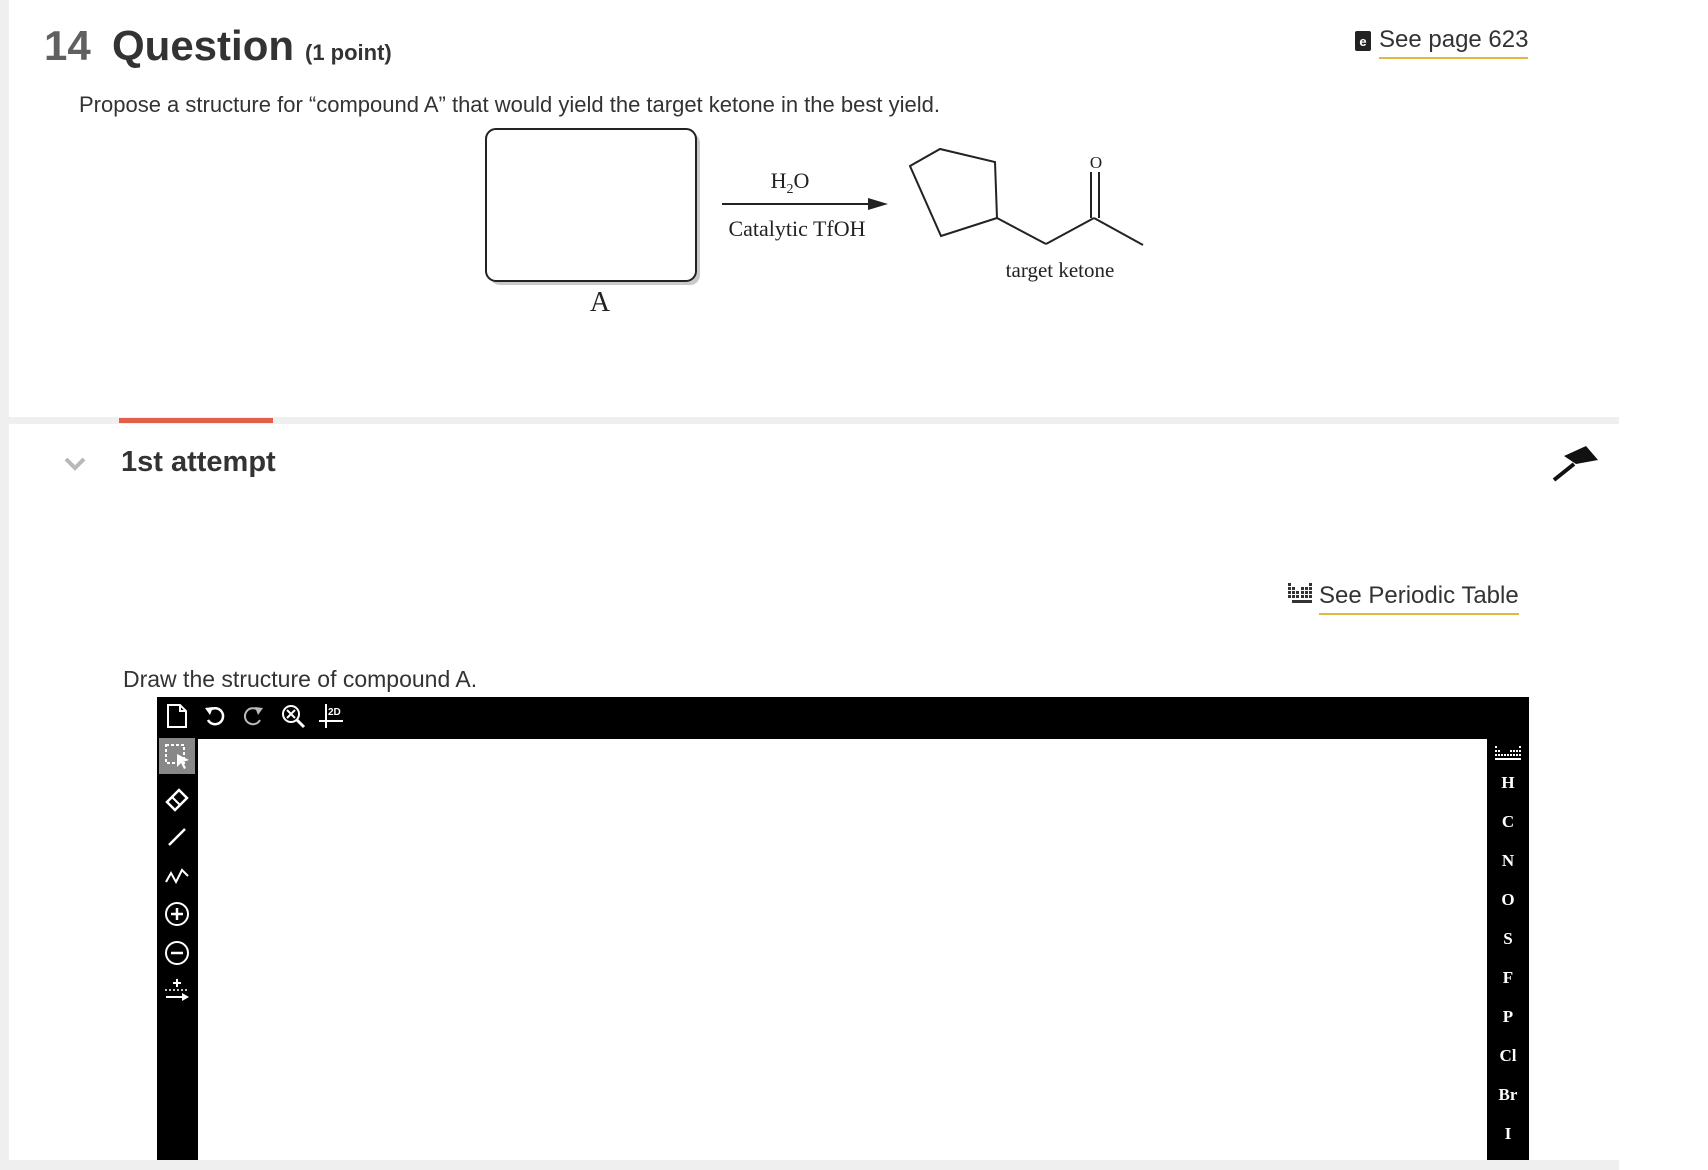  Describe the element at coordinates (177, 991) in the screenshot. I see `arrow-icon` at that location.